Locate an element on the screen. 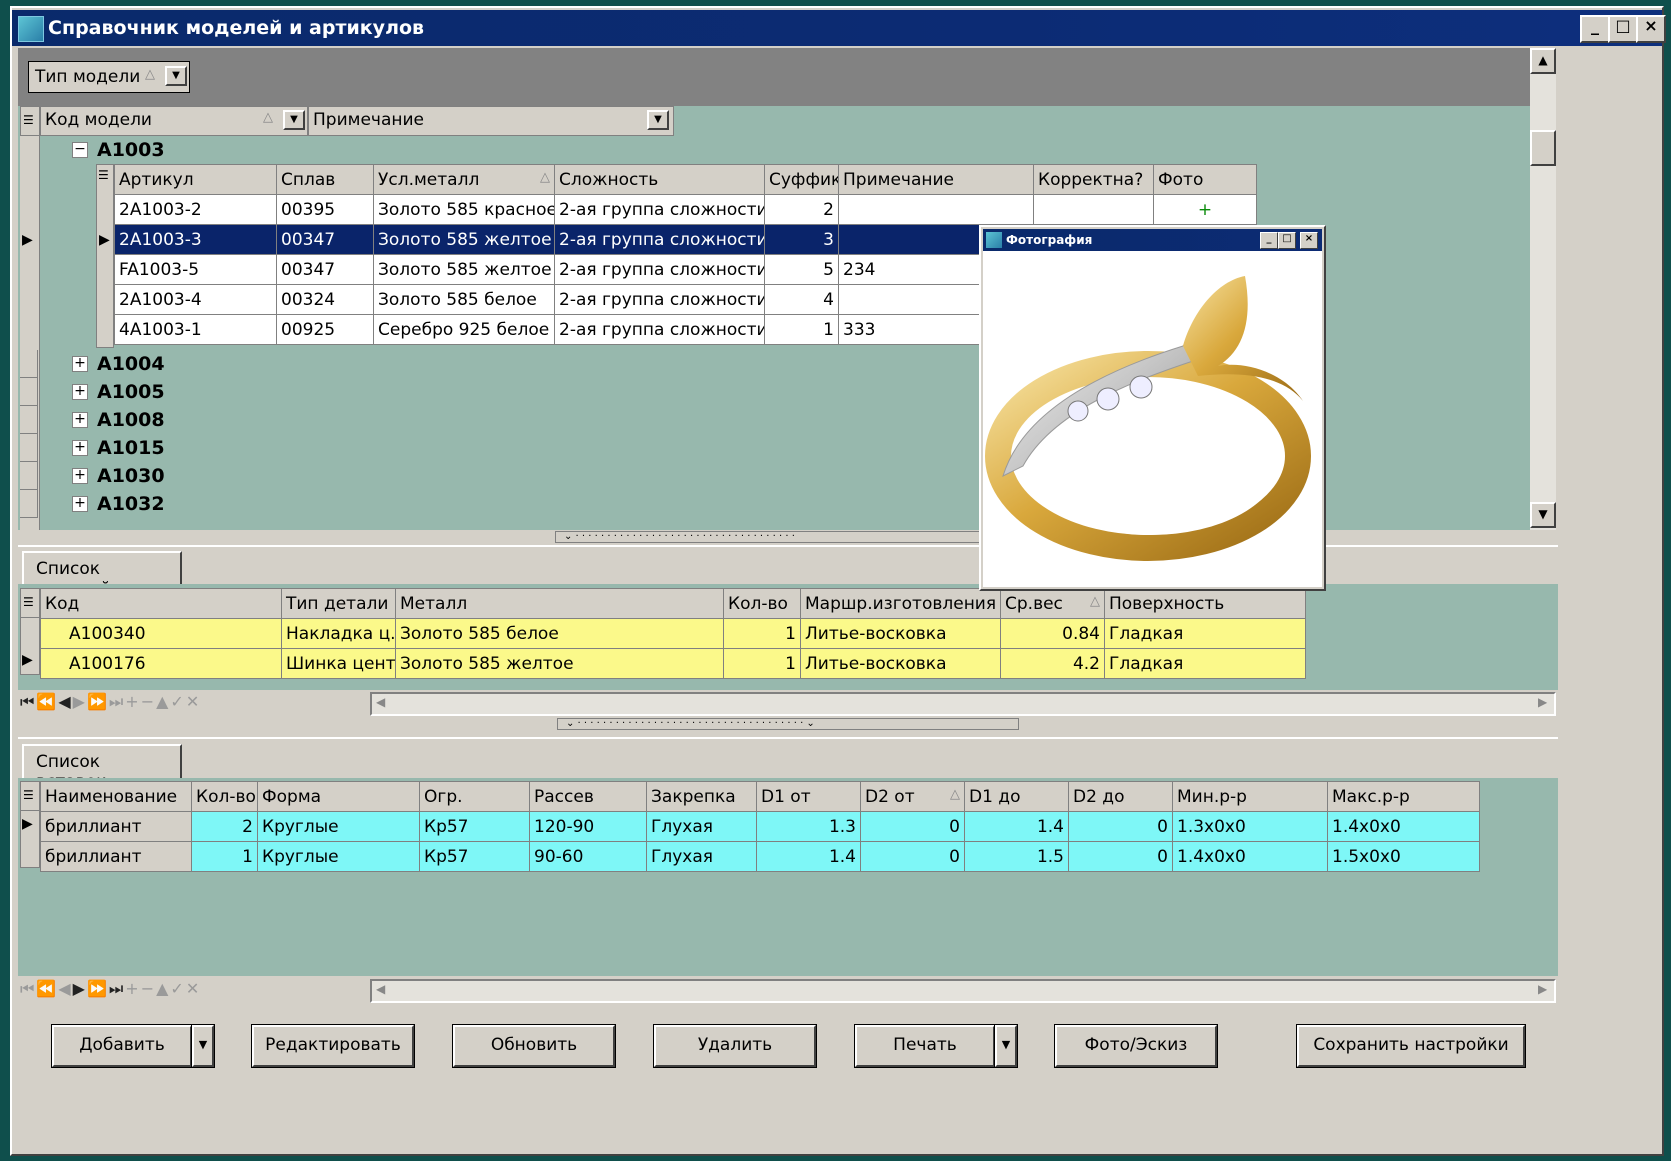 The width and height of the screenshot is (1671, 1161). header-shape: Форма is located at coordinates (338, 796).